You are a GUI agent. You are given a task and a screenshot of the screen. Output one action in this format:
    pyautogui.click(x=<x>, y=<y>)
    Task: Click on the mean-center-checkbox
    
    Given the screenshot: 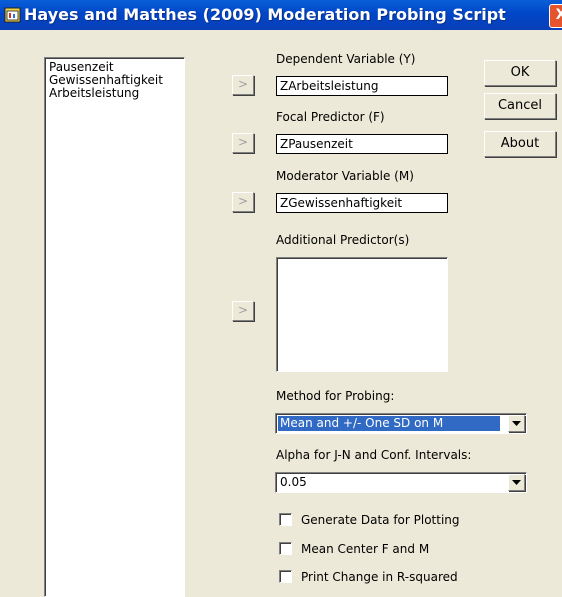 What is the action you would take?
    pyautogui.click(x=285, y=548)
    